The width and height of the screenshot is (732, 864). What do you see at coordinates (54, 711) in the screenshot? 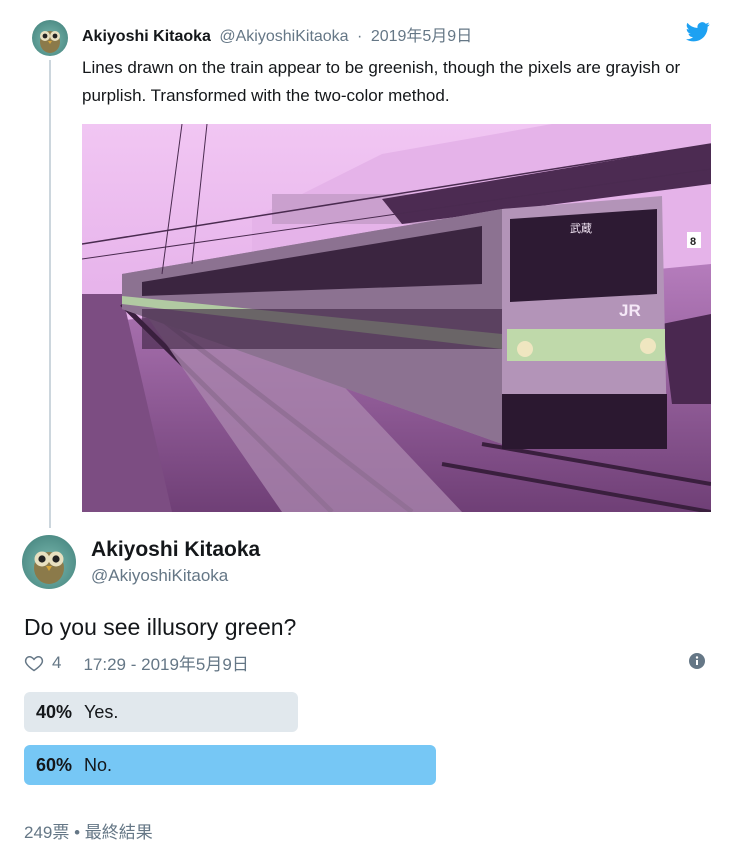
I see `poll-yes-percent: 40%` at bounding box center [54, 711].